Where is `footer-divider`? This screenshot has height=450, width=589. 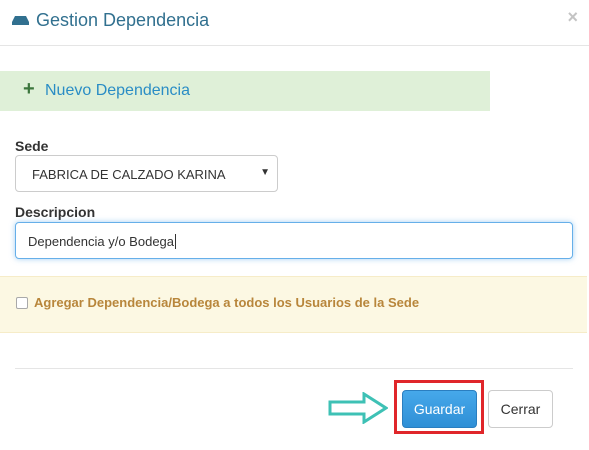
footer-divider is located at coordinates (294, 368).